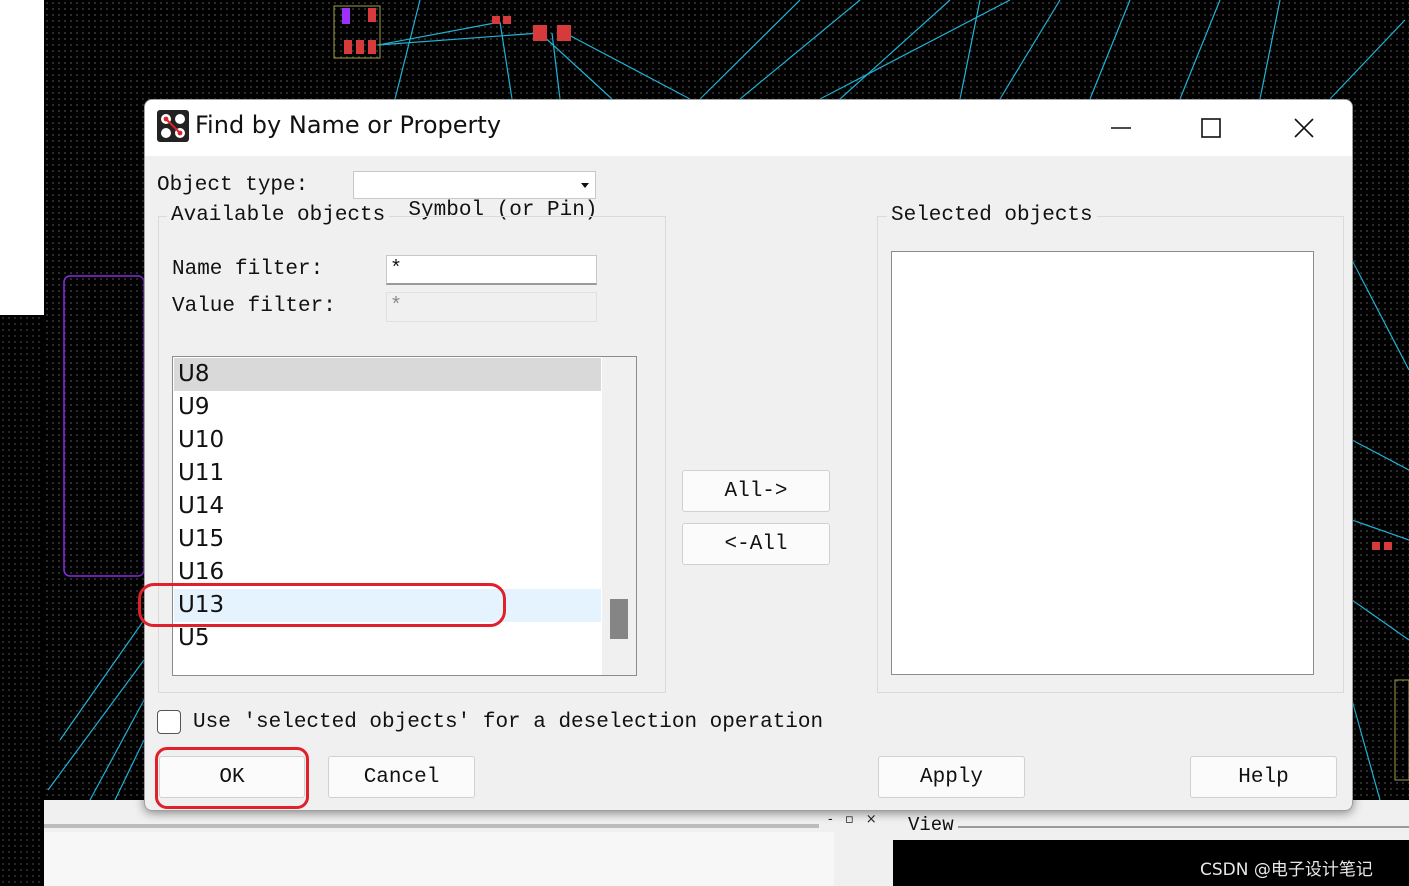  I want to click on panel-controls: - ▫ ×, so click(854, 819).